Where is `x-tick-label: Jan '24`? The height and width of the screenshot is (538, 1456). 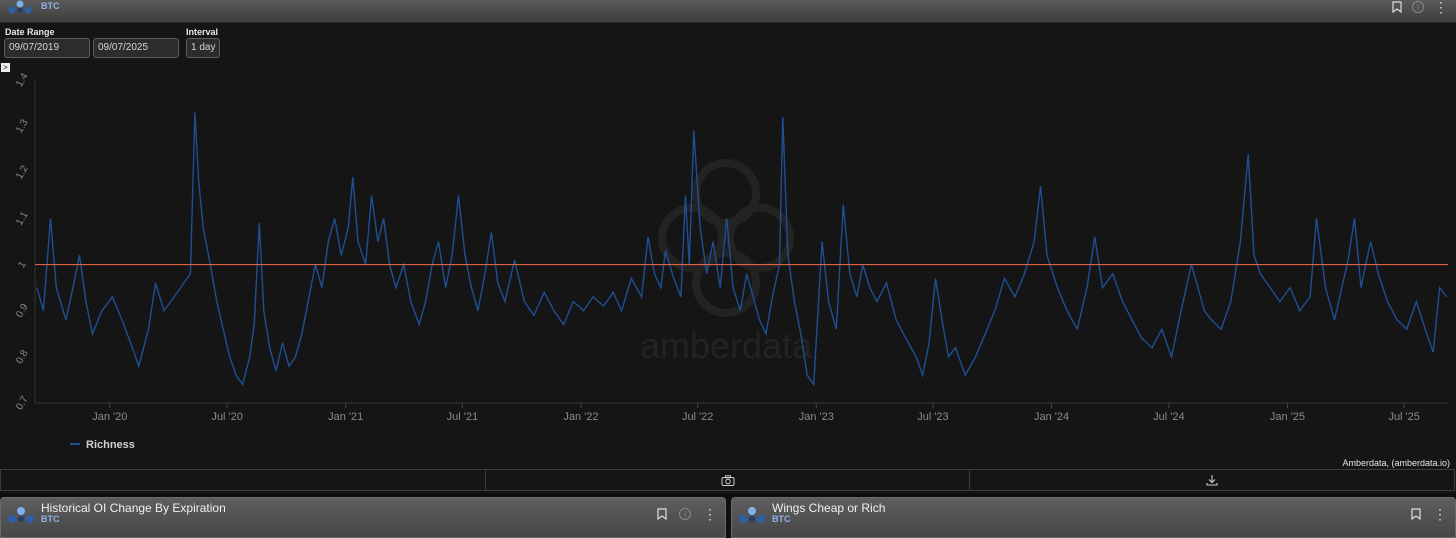
x-tick-label: Jan '24 is located at coordinates (1051, 417).